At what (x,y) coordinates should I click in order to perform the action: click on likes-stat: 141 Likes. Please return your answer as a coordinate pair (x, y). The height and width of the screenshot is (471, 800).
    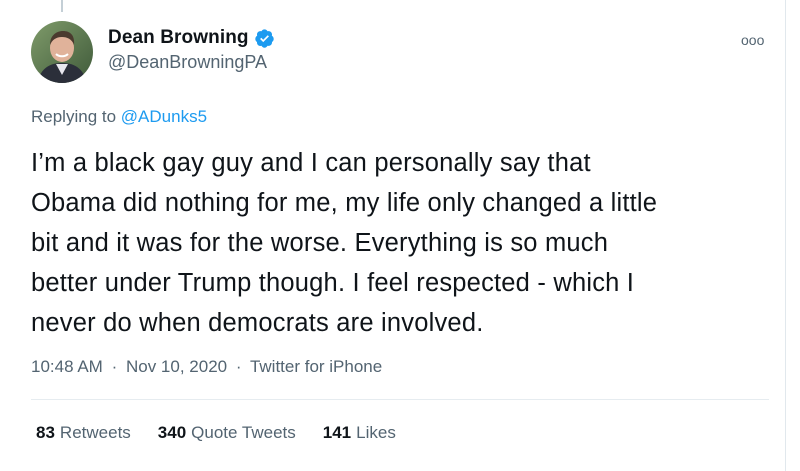
    Looking at the image, I should click on (359, 433).